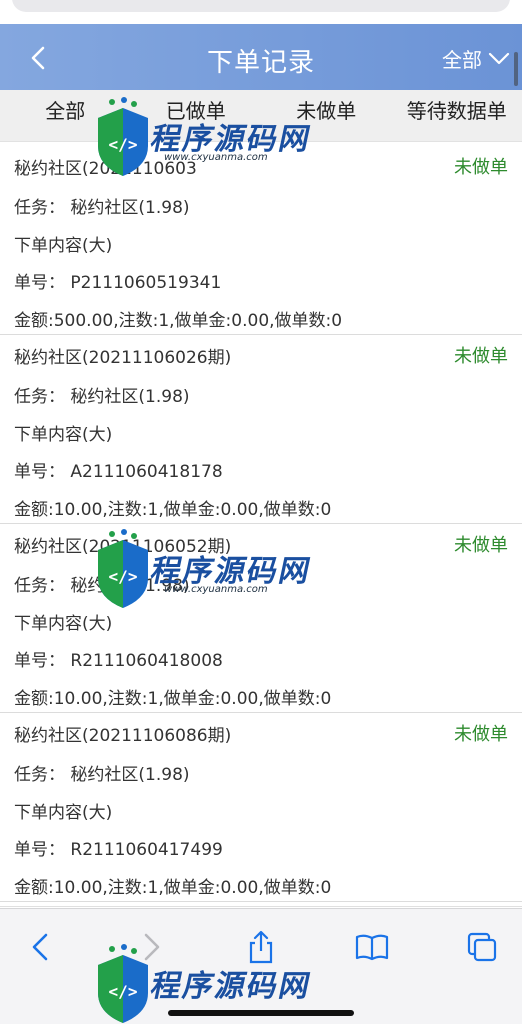 The height and width of the screenshot is (1024, 522). What do you see at coordinates (326, 115) in the screenshot?
I see `tab-not-done: 未做单` at bounding box center [326, 115].